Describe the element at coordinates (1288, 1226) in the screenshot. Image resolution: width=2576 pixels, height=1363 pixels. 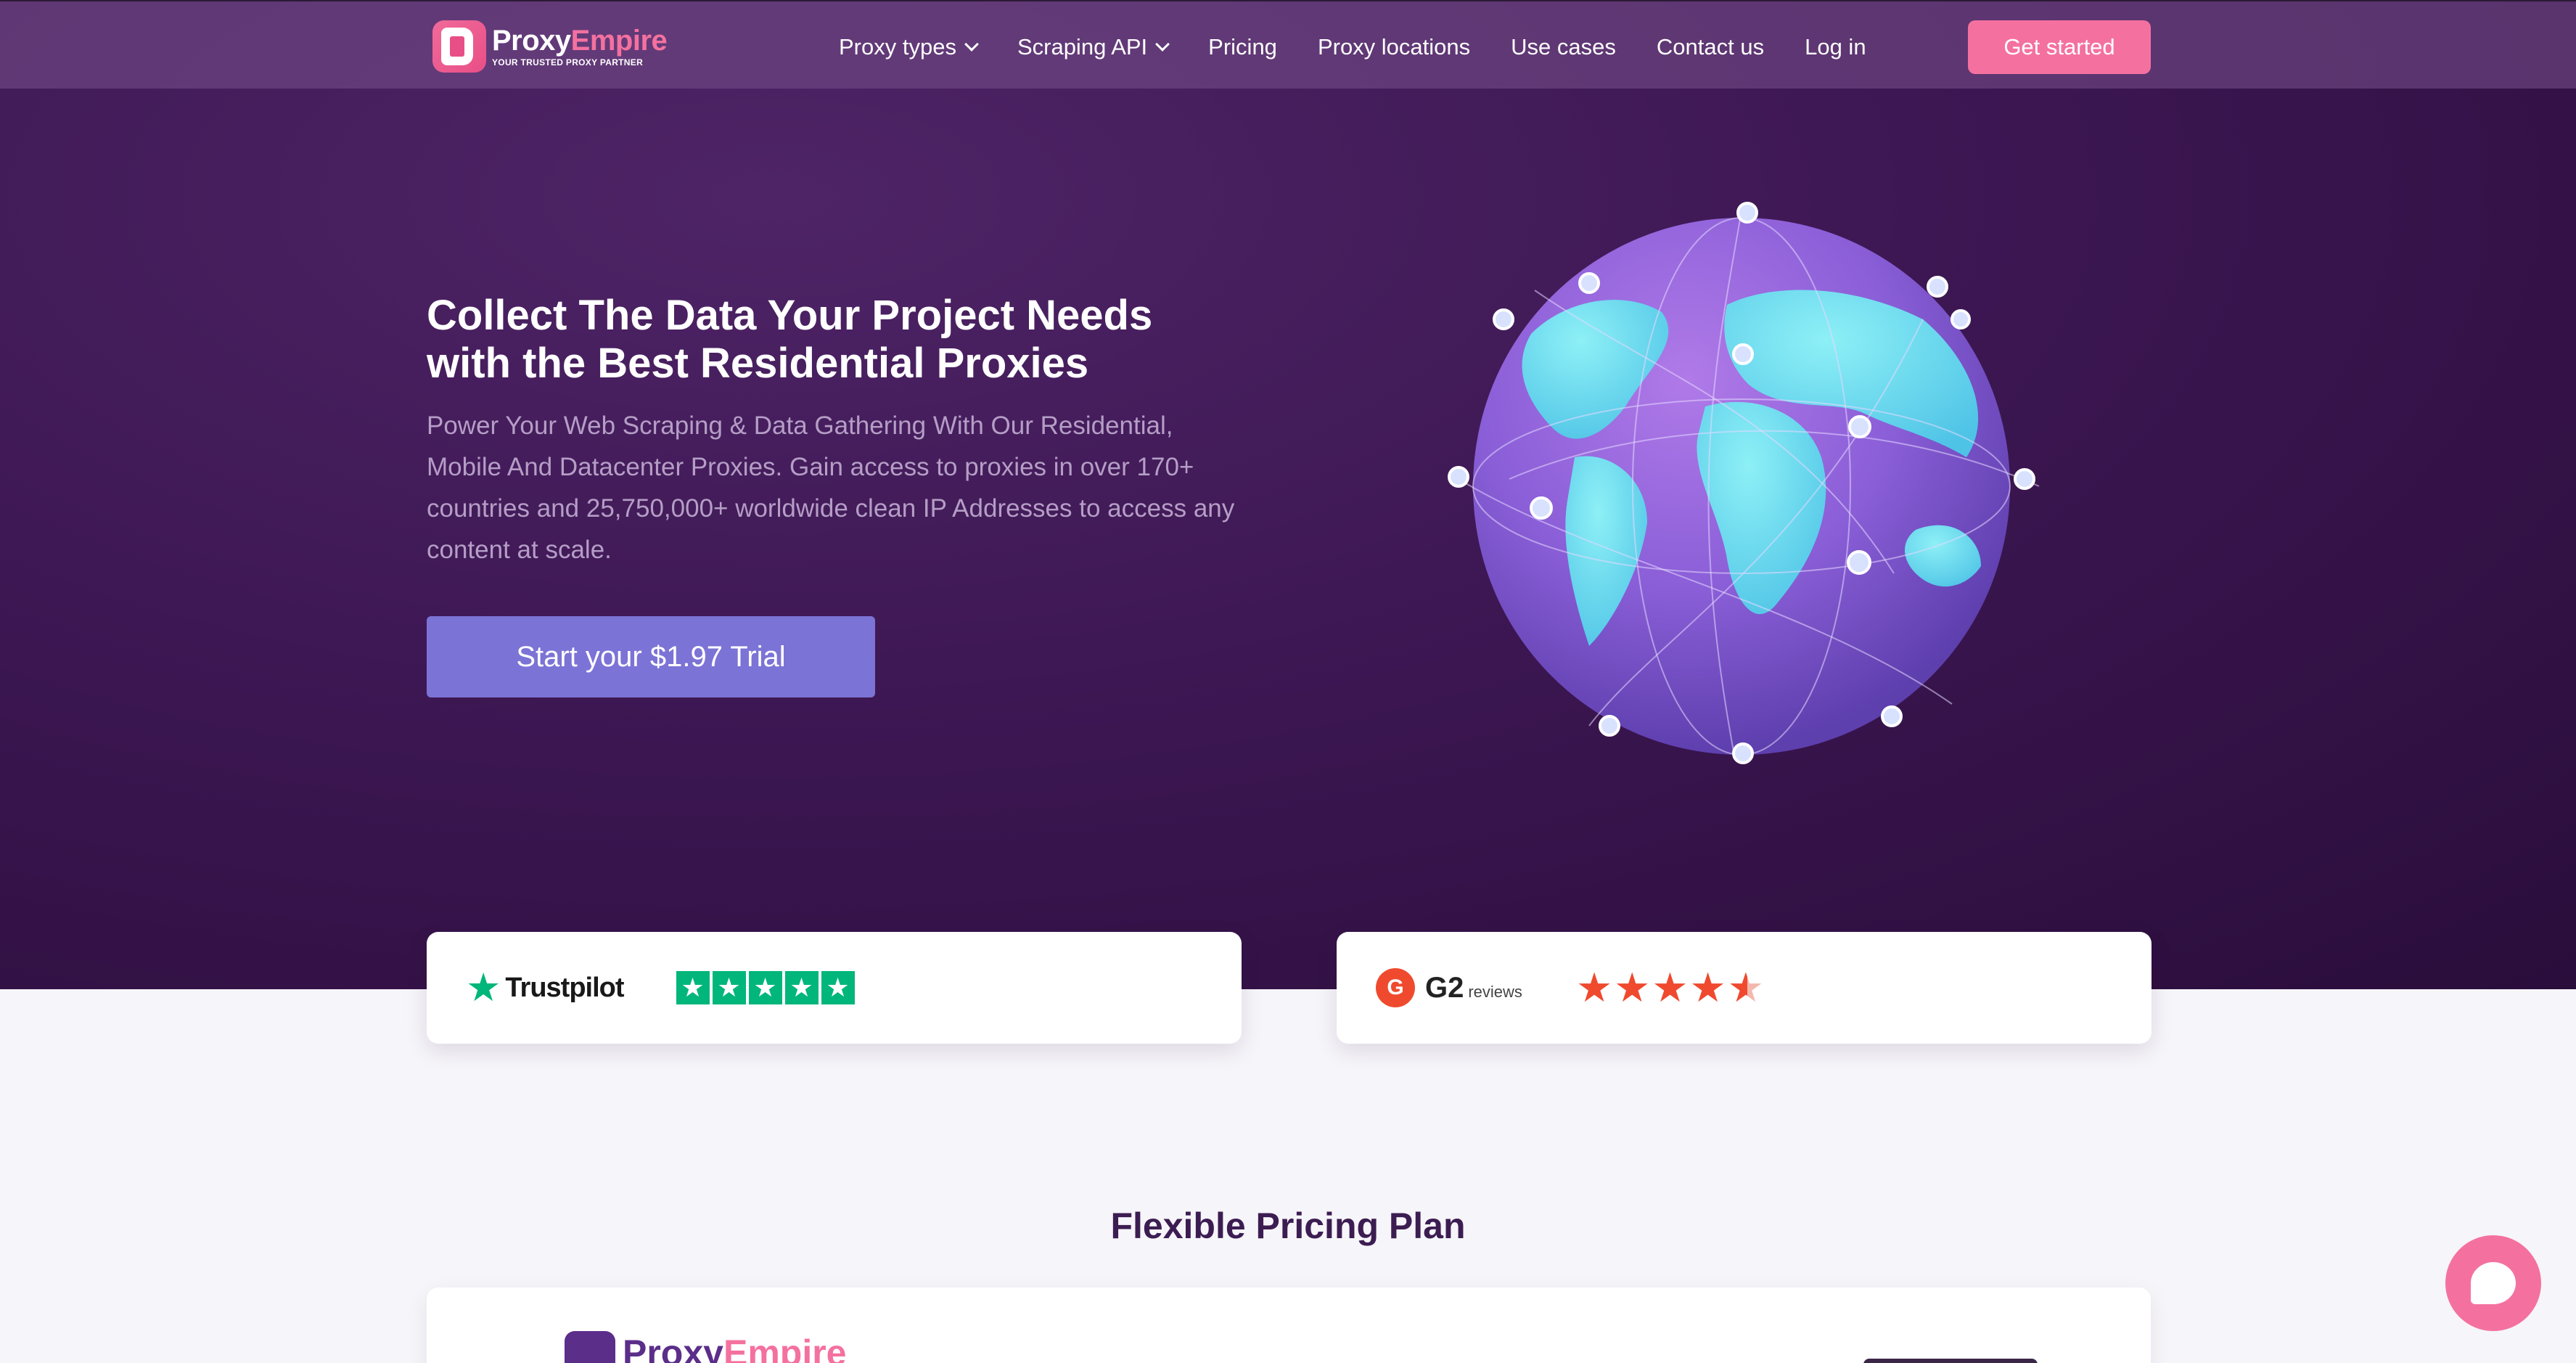
I see `pricing-title: Flexible Pricing Plan` at that location.